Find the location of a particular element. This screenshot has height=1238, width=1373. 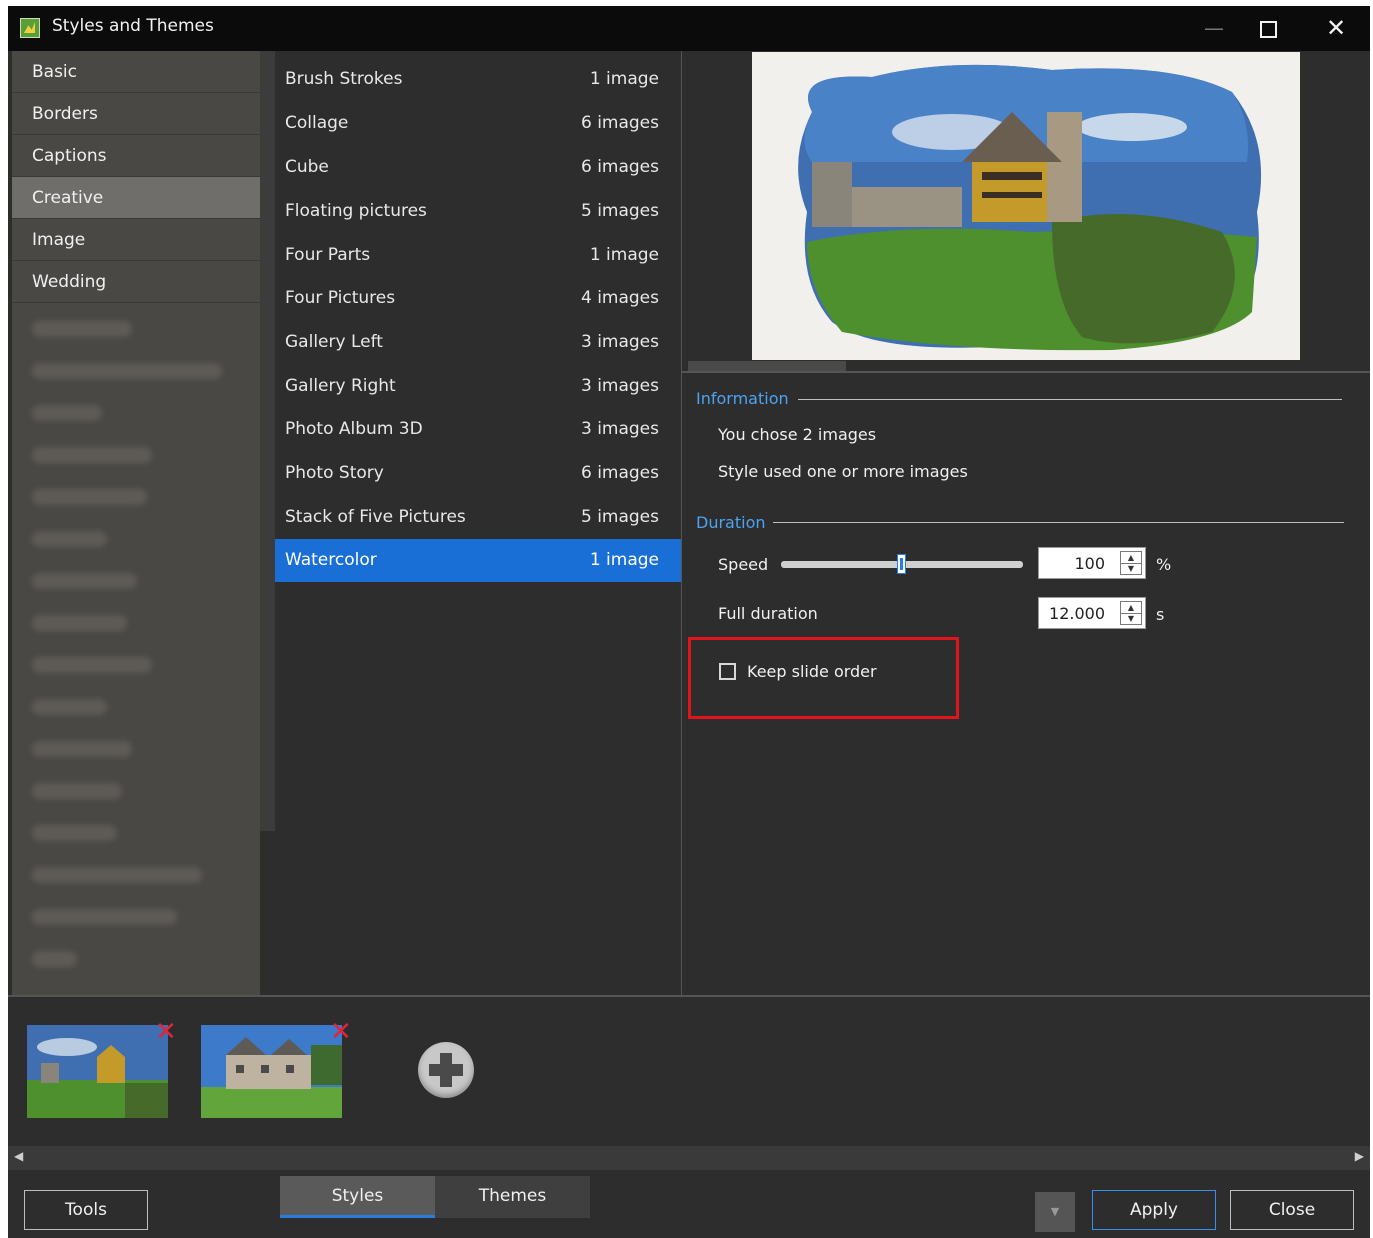

style-name: Cube is located at coordinates (307, 167).